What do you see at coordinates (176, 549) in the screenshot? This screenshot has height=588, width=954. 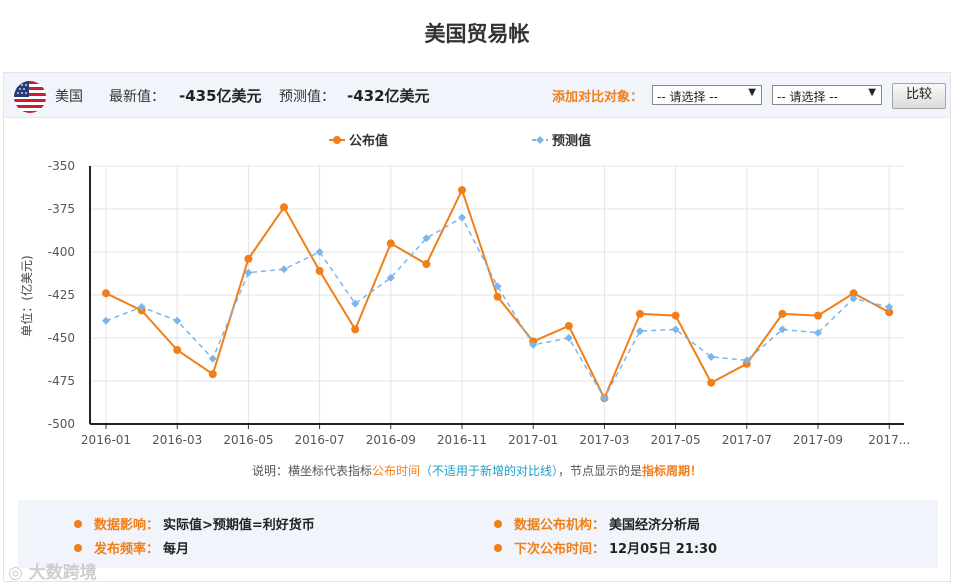 I see `frequency-value: 每月` at bounding box center [176, 549].